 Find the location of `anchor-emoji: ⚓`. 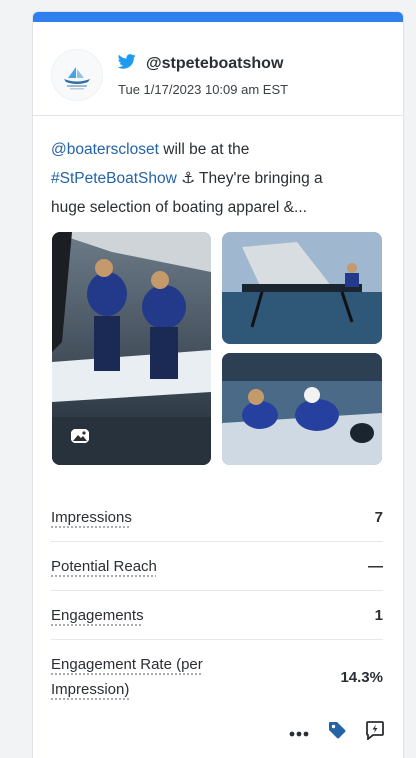

anchor-emoji: ⚓ is located at coordinates (188, 178).